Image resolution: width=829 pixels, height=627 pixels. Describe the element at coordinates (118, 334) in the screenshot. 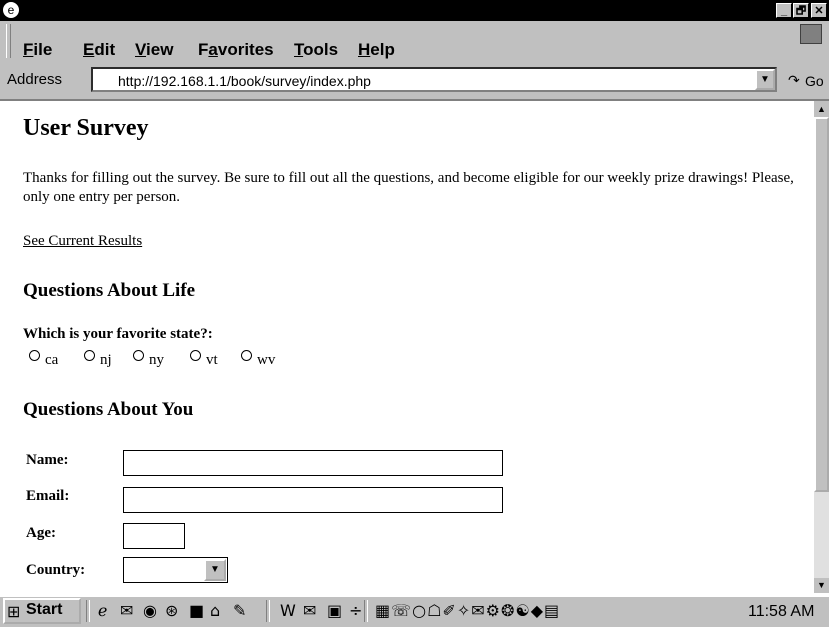

I see `state-question: Which is your favorite state?:` at that location.